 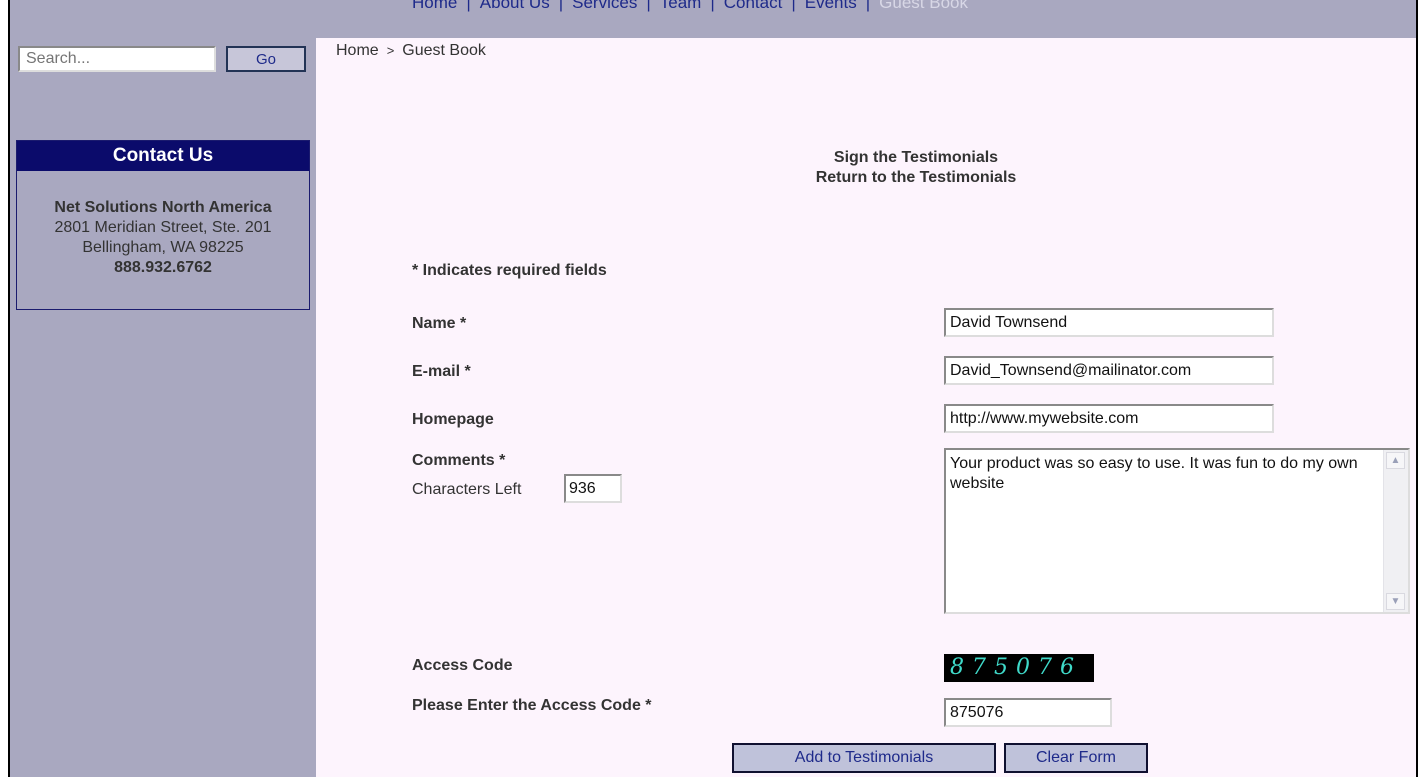 I want to click on contact-heading: Contact Us, so click(x=163, y=156).